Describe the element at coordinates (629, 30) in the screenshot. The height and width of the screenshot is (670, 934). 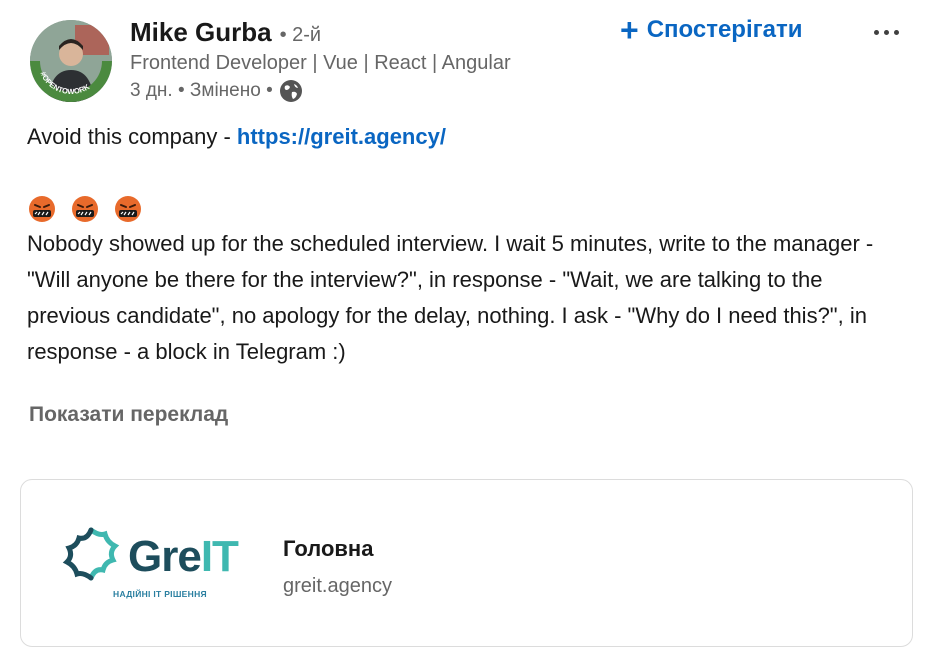
I see `plus-icon: +` at that location.